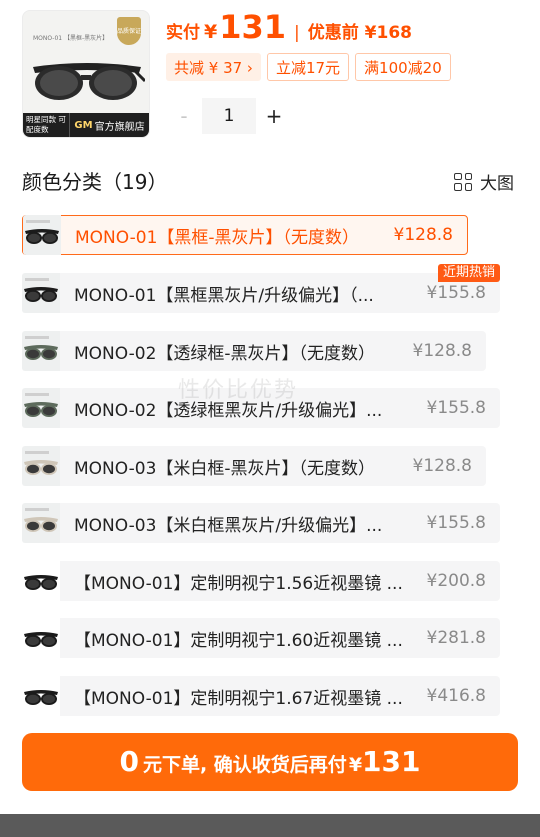  I want to click on option-price: ¥200.8, so click(456, 581).